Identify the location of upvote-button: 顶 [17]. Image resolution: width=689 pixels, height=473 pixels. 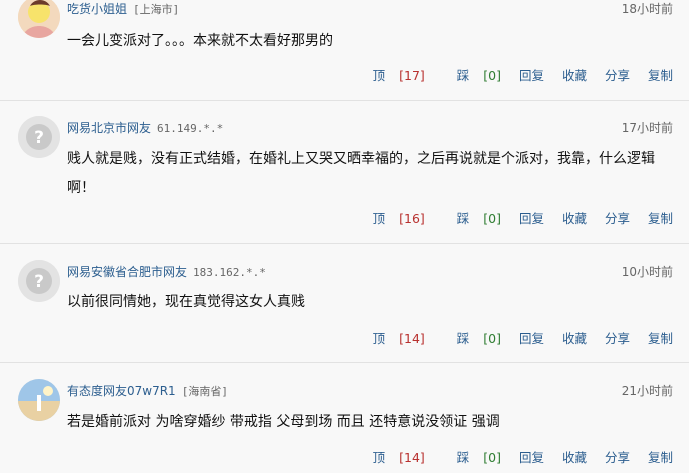
(392, 75).